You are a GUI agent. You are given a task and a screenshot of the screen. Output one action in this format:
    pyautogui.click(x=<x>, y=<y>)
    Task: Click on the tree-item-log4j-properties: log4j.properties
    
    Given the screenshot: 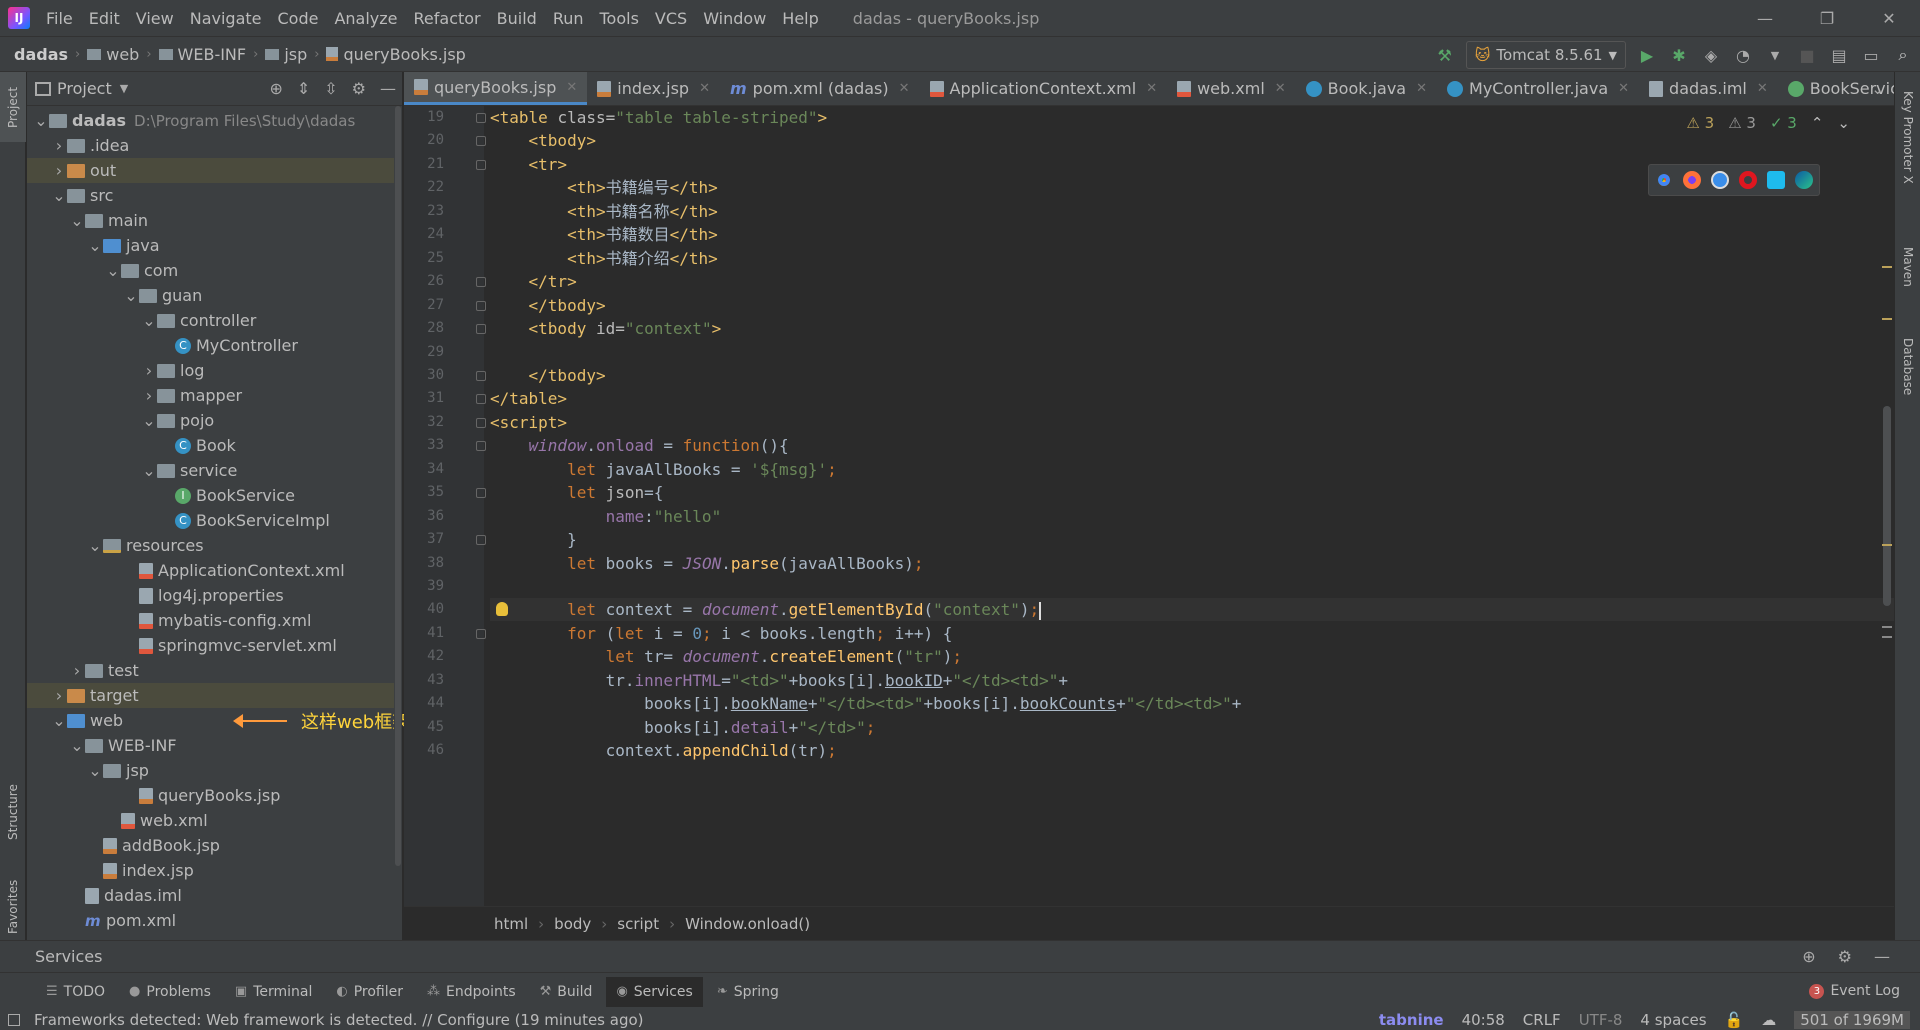 What is the action you would take?
    pyautogui.click(x=214, y=595)
    